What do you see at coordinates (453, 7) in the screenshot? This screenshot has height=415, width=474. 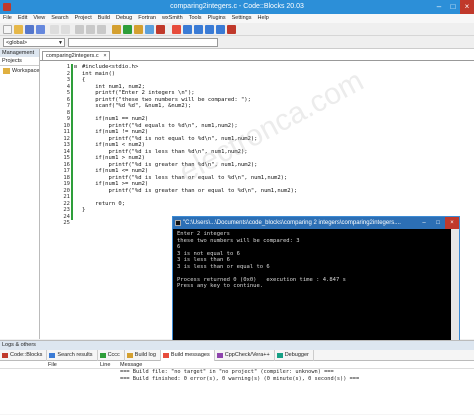 I see `maximize-button: □` at bounding box center [453, 7].